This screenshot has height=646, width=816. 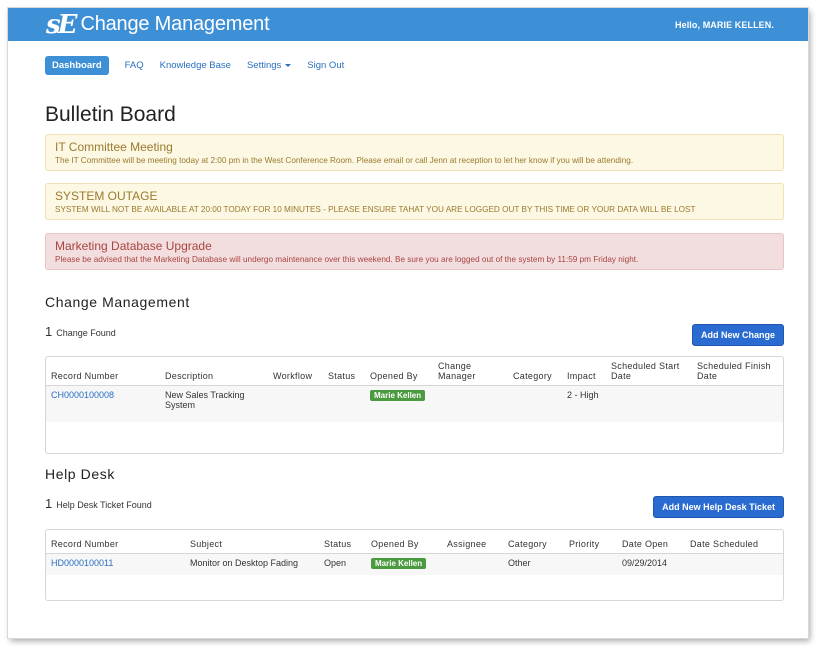 I want to click on cell-workflow, so click(x=295, y=404).